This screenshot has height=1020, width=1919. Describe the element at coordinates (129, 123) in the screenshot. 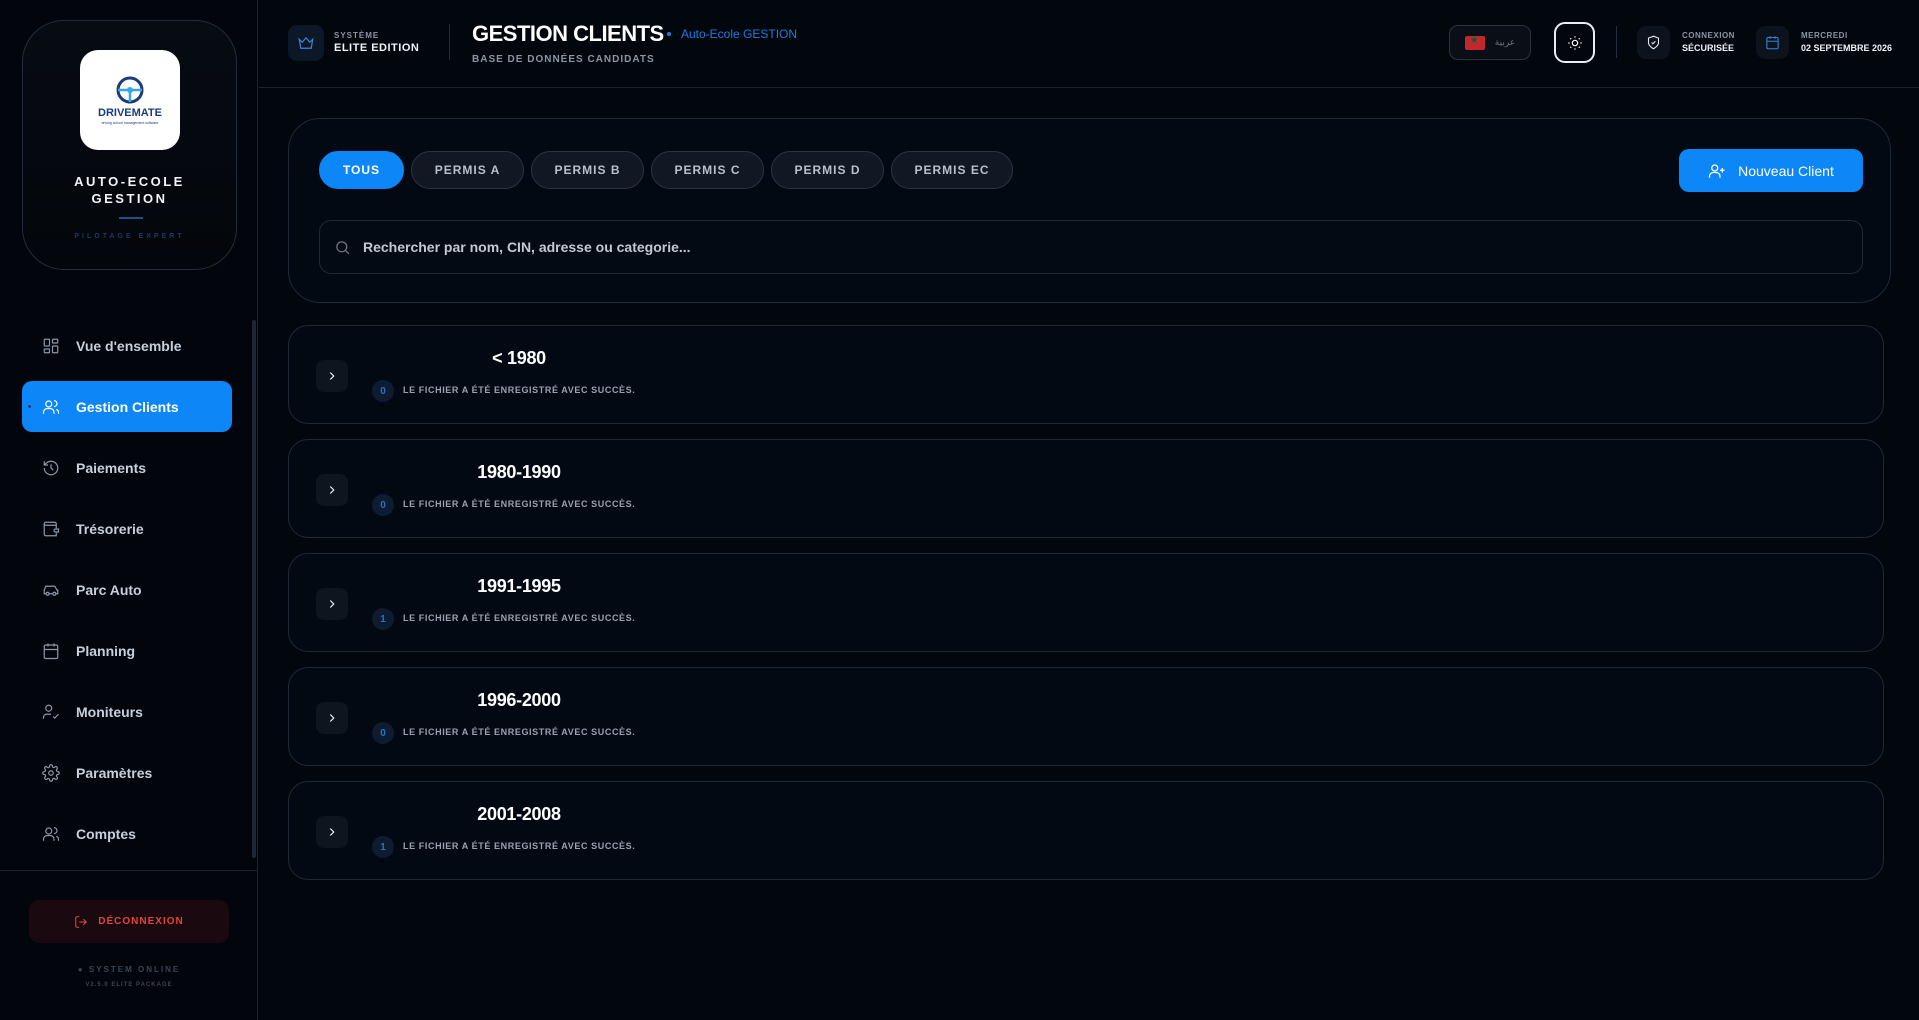

I see `logo-tagline: driving school management software` at that location.